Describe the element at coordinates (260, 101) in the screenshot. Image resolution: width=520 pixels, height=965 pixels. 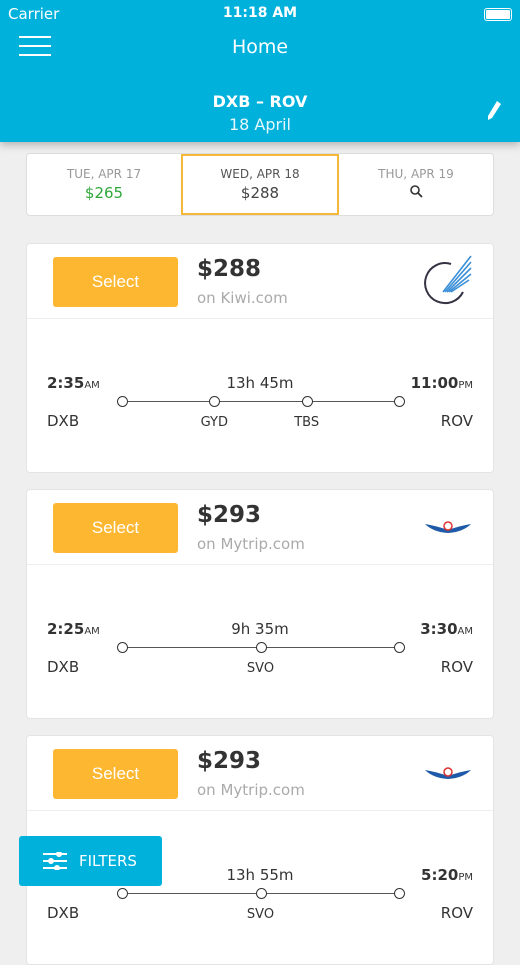
I see `route: DXB – ROV` at that location.